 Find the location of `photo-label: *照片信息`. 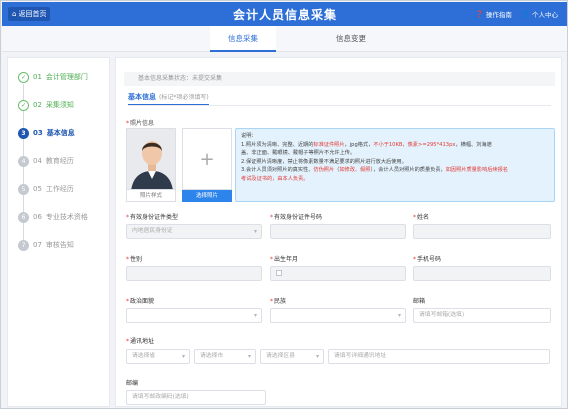

photo-label: *照片信息 is located at coordinates (140, 122).